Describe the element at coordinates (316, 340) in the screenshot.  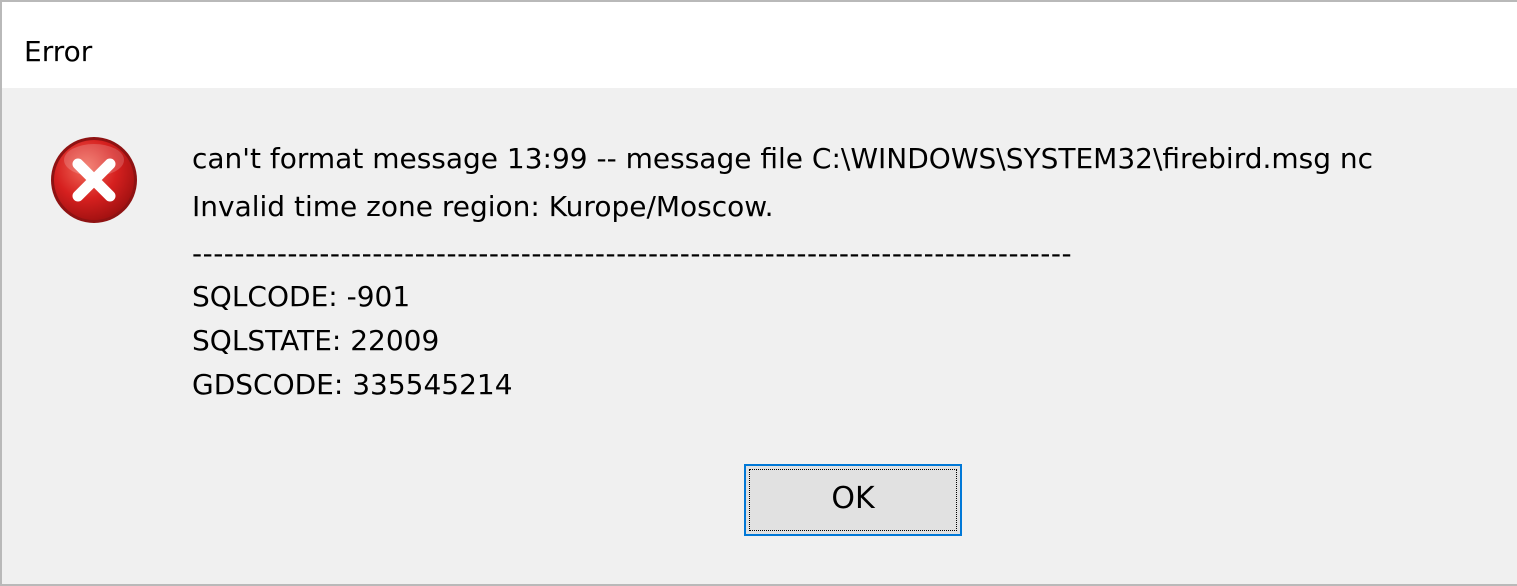
I see `sqlstate-text: SQLSTATE: 22009` at that location.